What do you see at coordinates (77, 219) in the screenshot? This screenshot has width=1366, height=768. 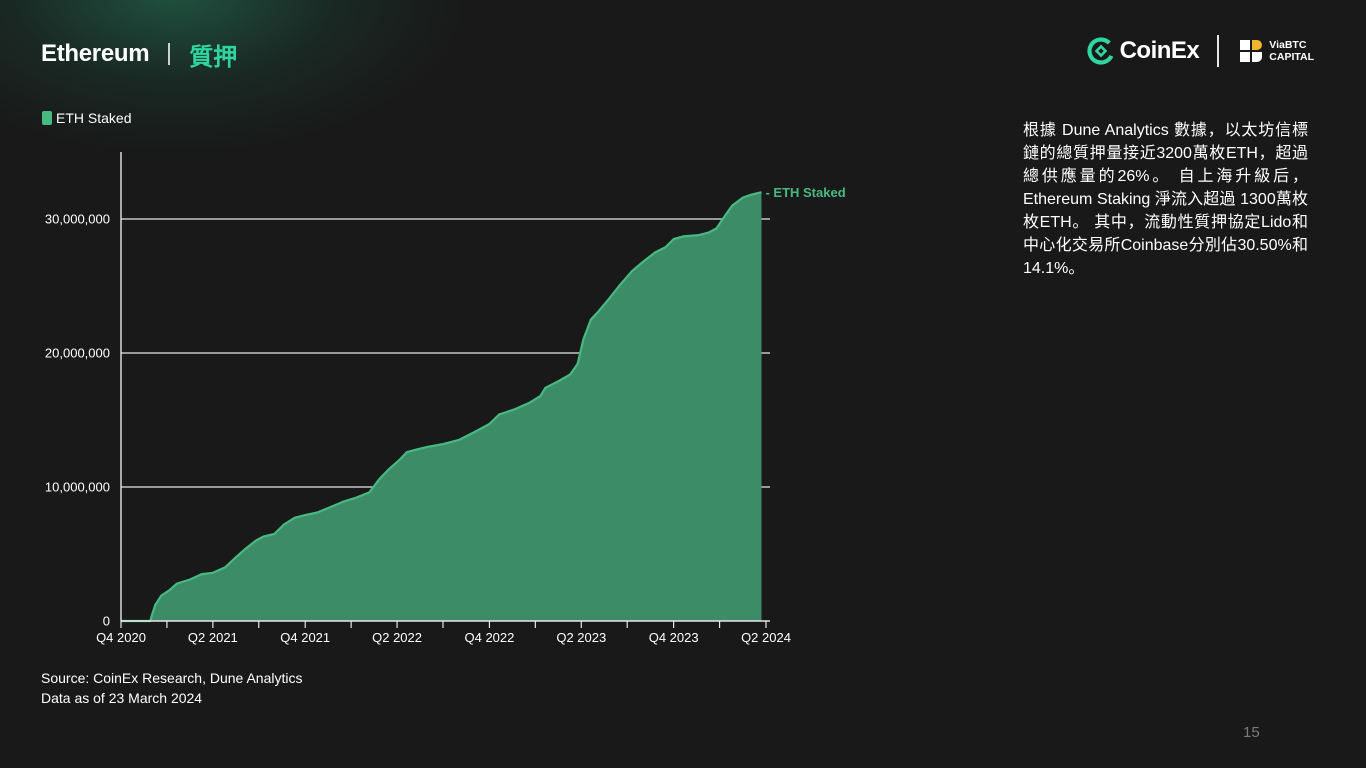 I see `y-tick-label: 30,000,000` at bounding box center [77, 219].